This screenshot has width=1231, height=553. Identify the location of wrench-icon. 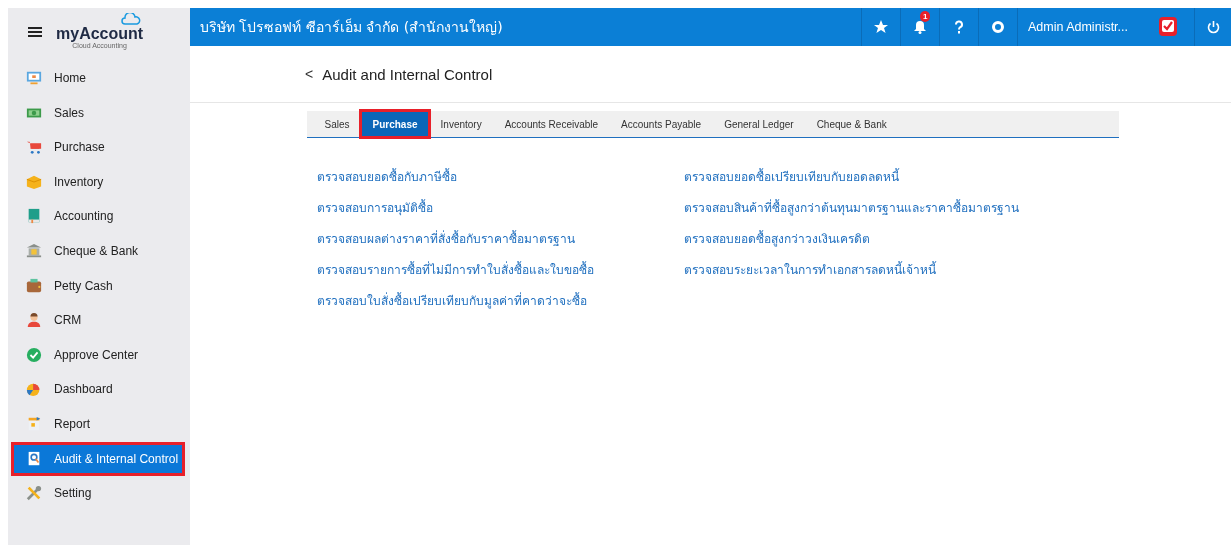
(34, 493).